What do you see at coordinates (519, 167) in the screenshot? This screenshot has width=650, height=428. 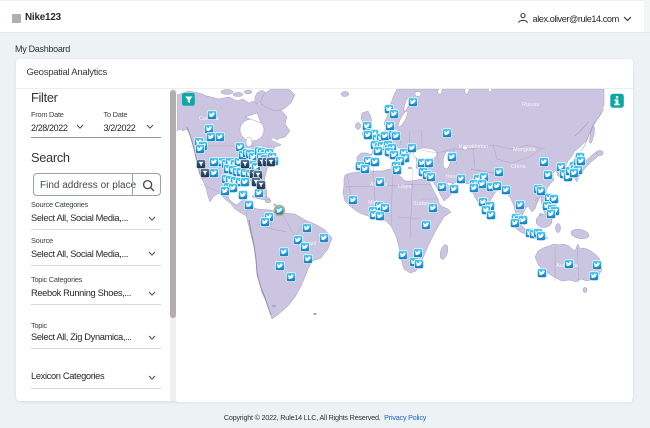 I see `svg-text: China` at bounding box center [519, 167].